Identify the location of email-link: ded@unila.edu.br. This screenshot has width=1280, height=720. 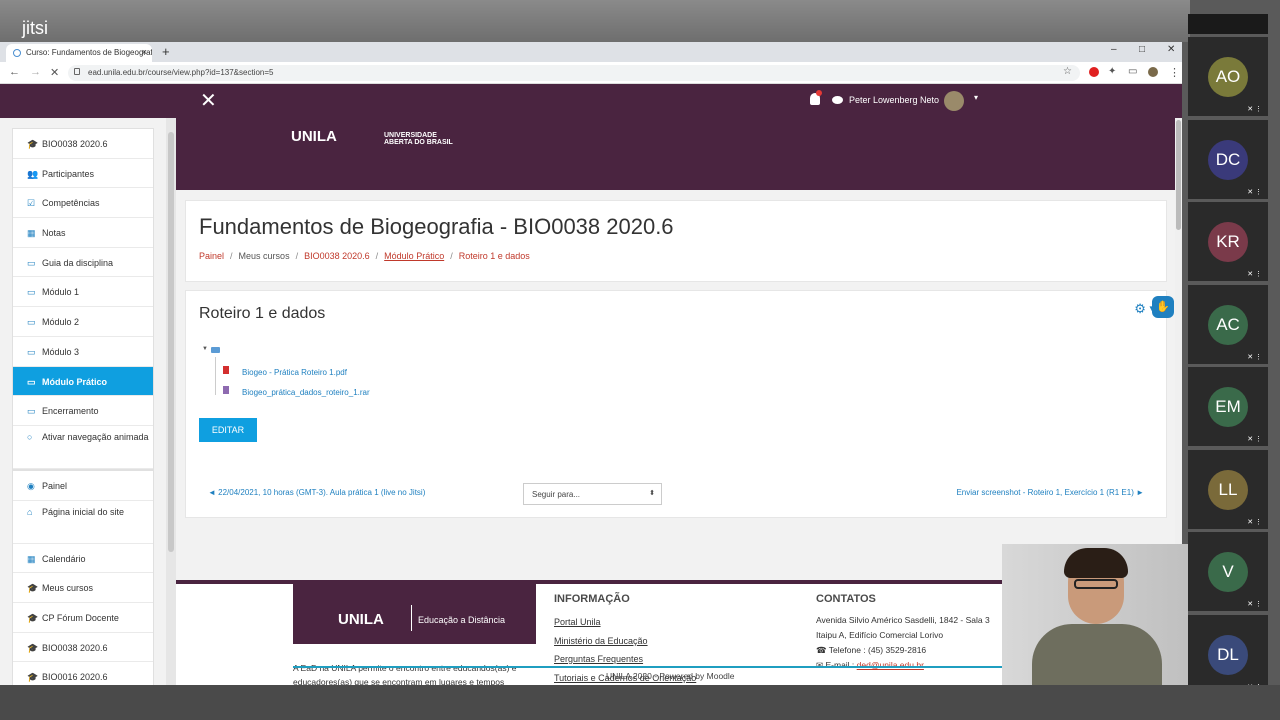
(890, 665).